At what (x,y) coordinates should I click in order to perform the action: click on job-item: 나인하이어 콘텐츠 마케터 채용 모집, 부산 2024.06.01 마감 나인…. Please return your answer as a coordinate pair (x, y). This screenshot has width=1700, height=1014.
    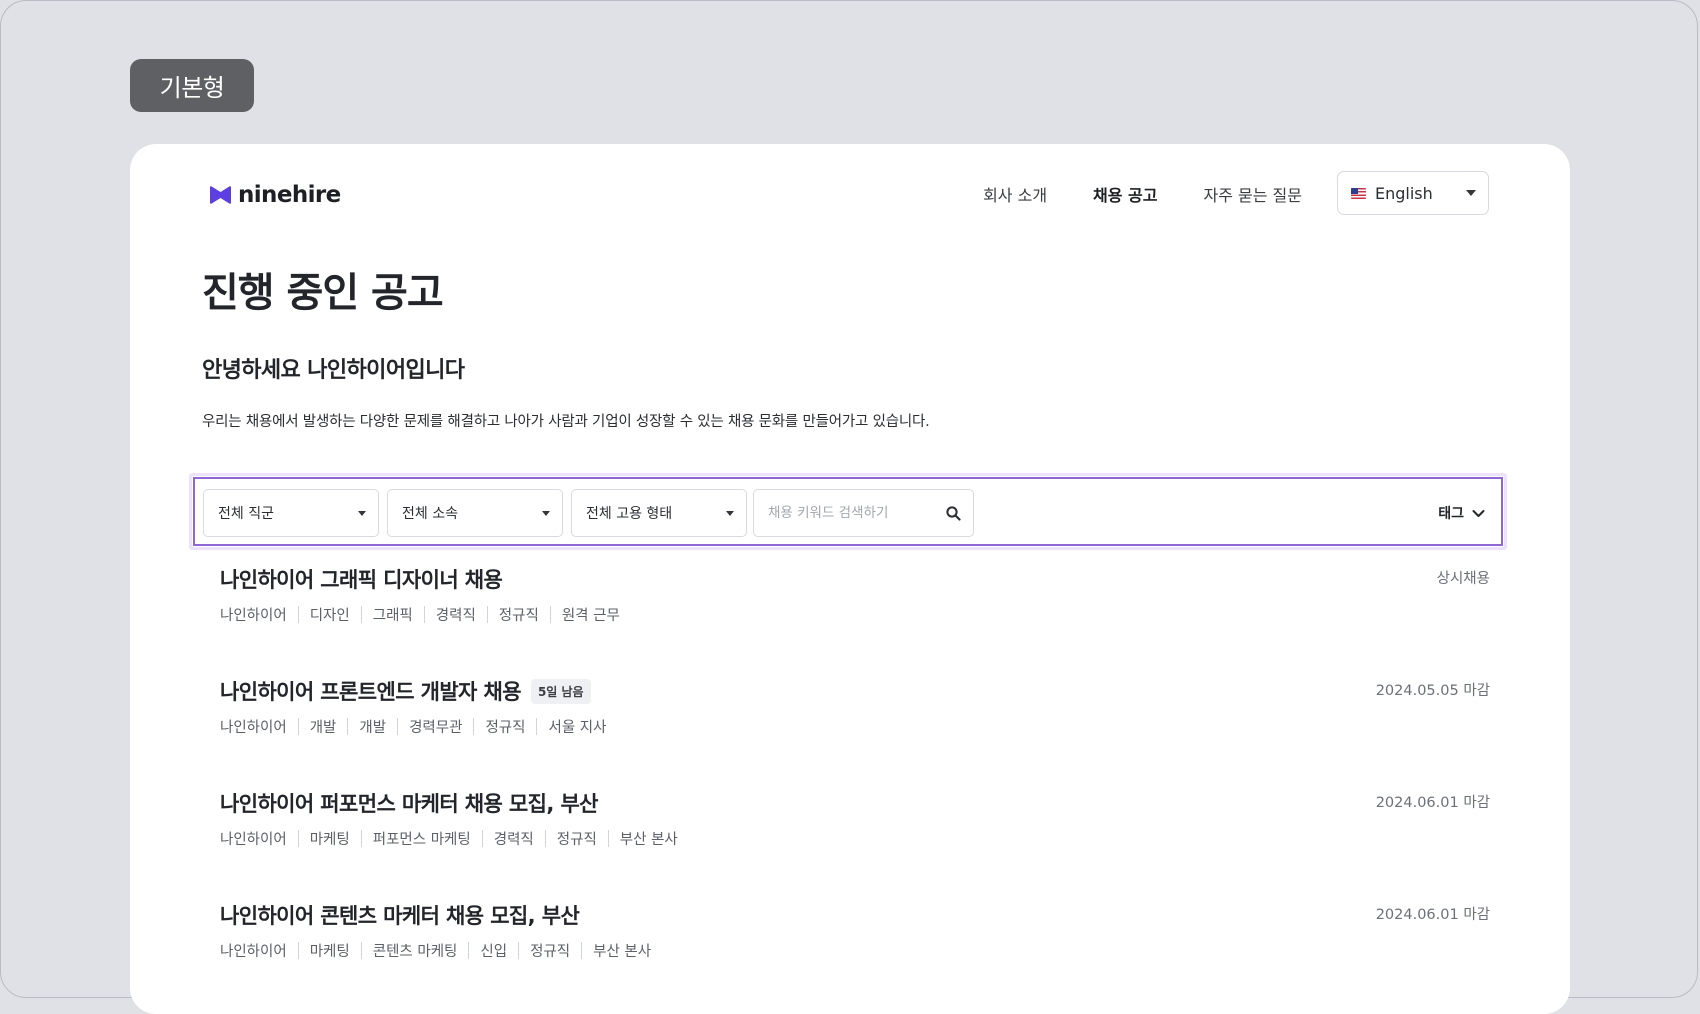
    Looking at the image, I should click on (855, 950).